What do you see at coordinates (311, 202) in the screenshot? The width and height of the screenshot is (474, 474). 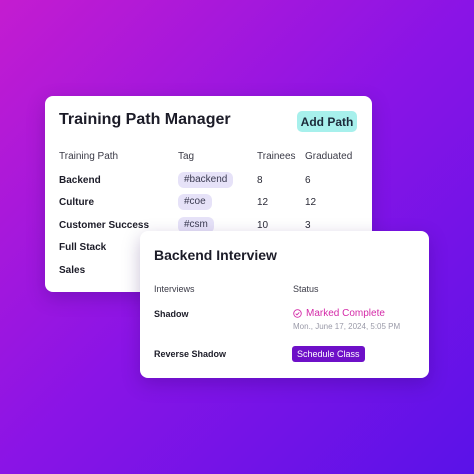 I see `graduated-count: 12` at bounding box center [311, 202].